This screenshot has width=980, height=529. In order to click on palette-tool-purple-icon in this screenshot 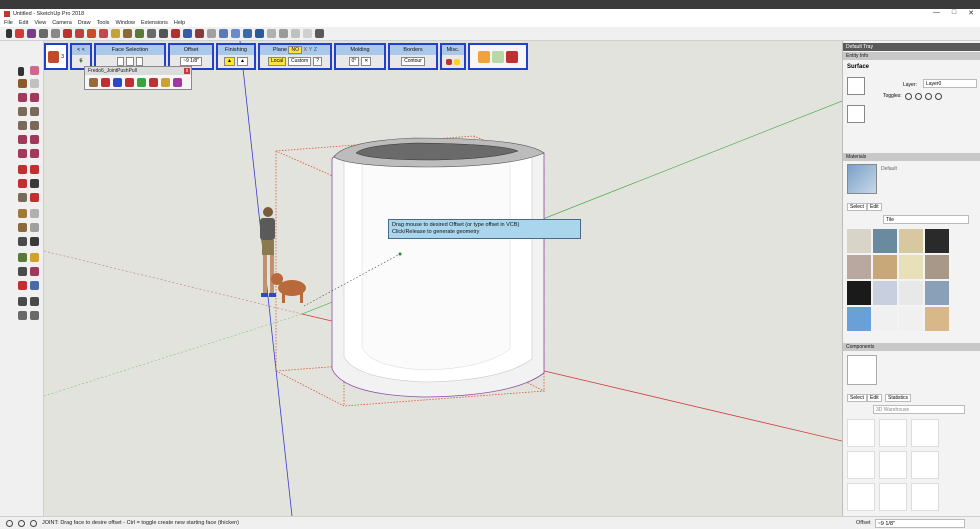, I will do `click(177, 82)`.